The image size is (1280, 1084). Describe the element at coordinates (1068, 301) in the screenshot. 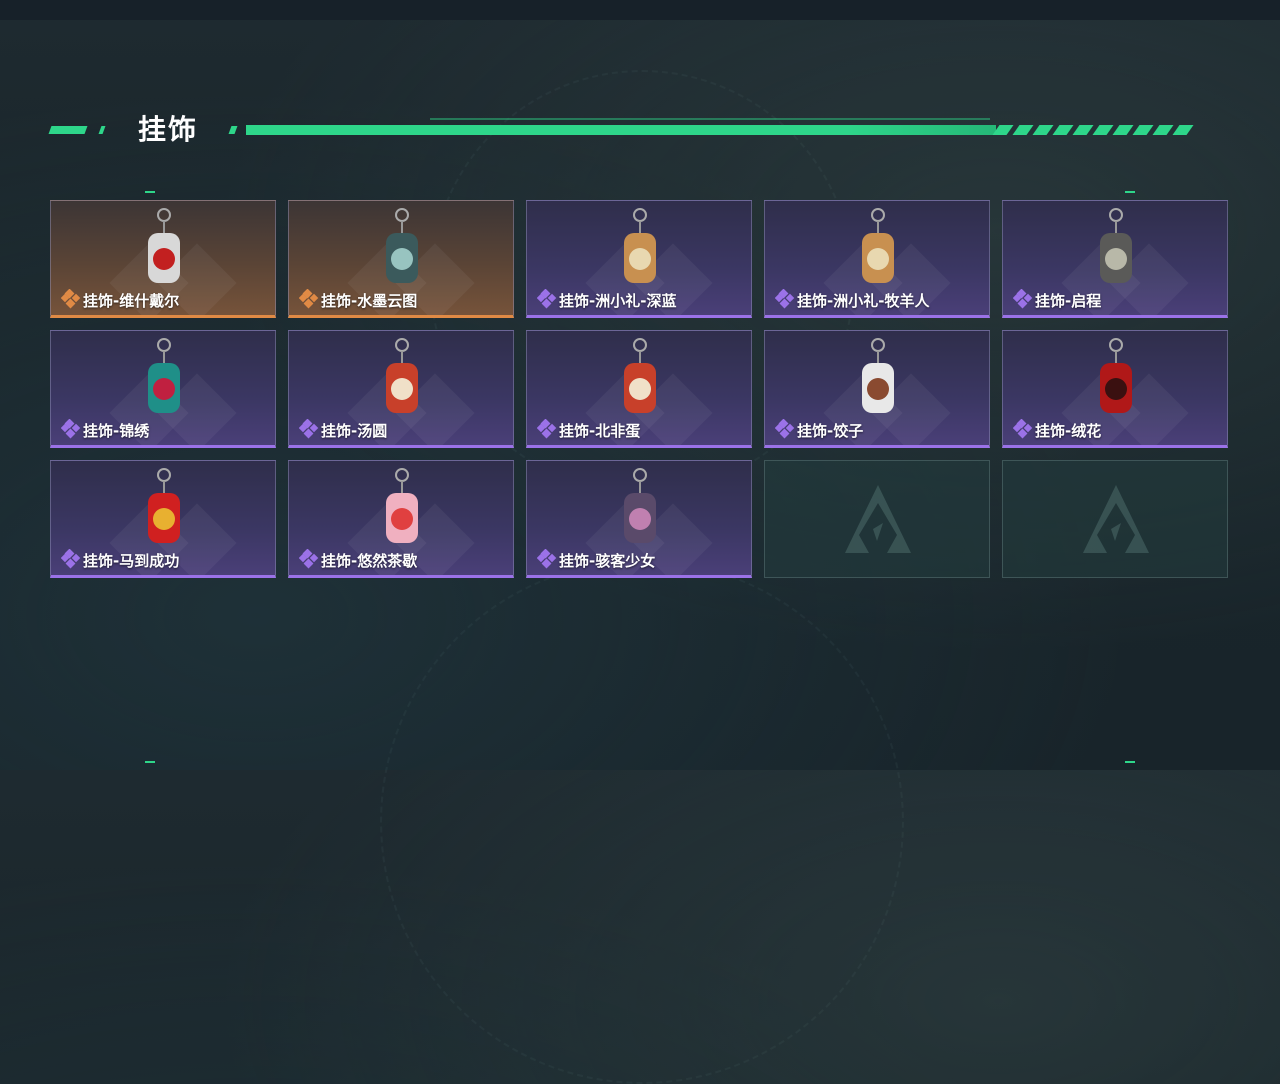

I see `item-label: 挂饰-启程` at that location.